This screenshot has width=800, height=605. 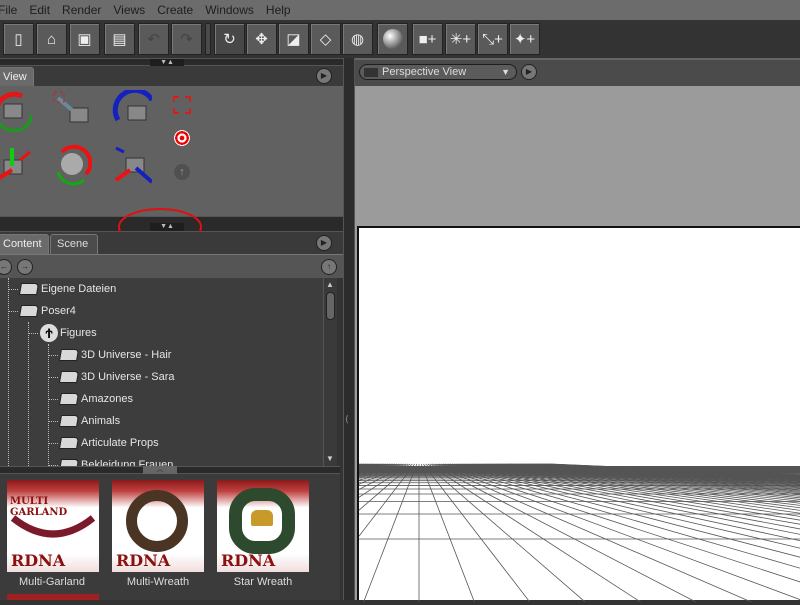 I want to click on camera-select: Perspective View ▼, so click(x=438, y=72).